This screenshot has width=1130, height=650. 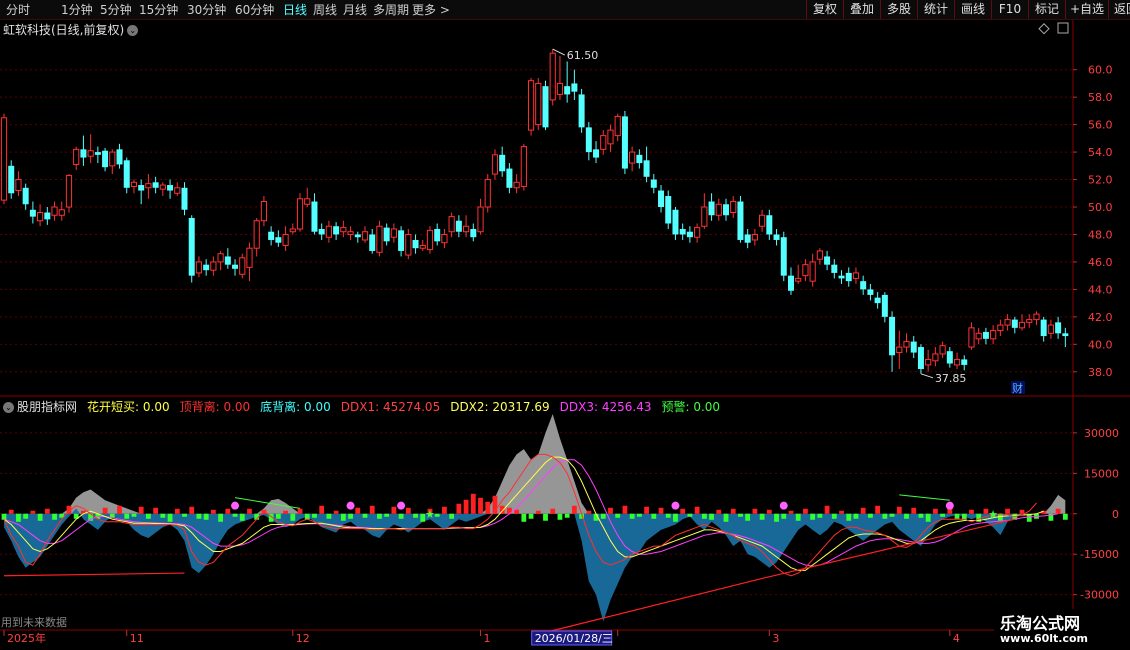 What do you see at coordinates (583, 55) in the screenshot?
I see `high-label: 61.50` at bounding box center [583, 55].